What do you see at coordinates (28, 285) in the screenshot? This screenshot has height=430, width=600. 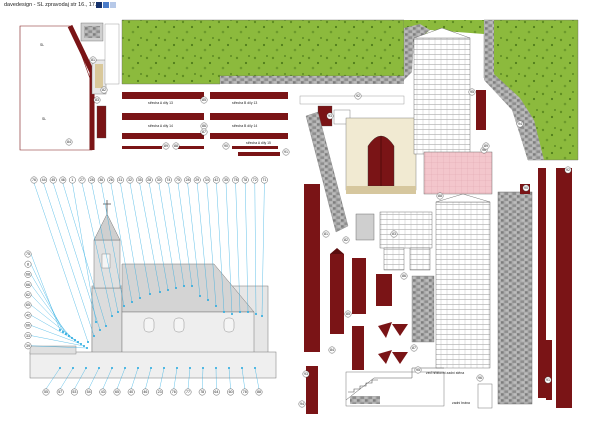 I see `callout-left-3-label: 66` at bounding box center [28, 285].